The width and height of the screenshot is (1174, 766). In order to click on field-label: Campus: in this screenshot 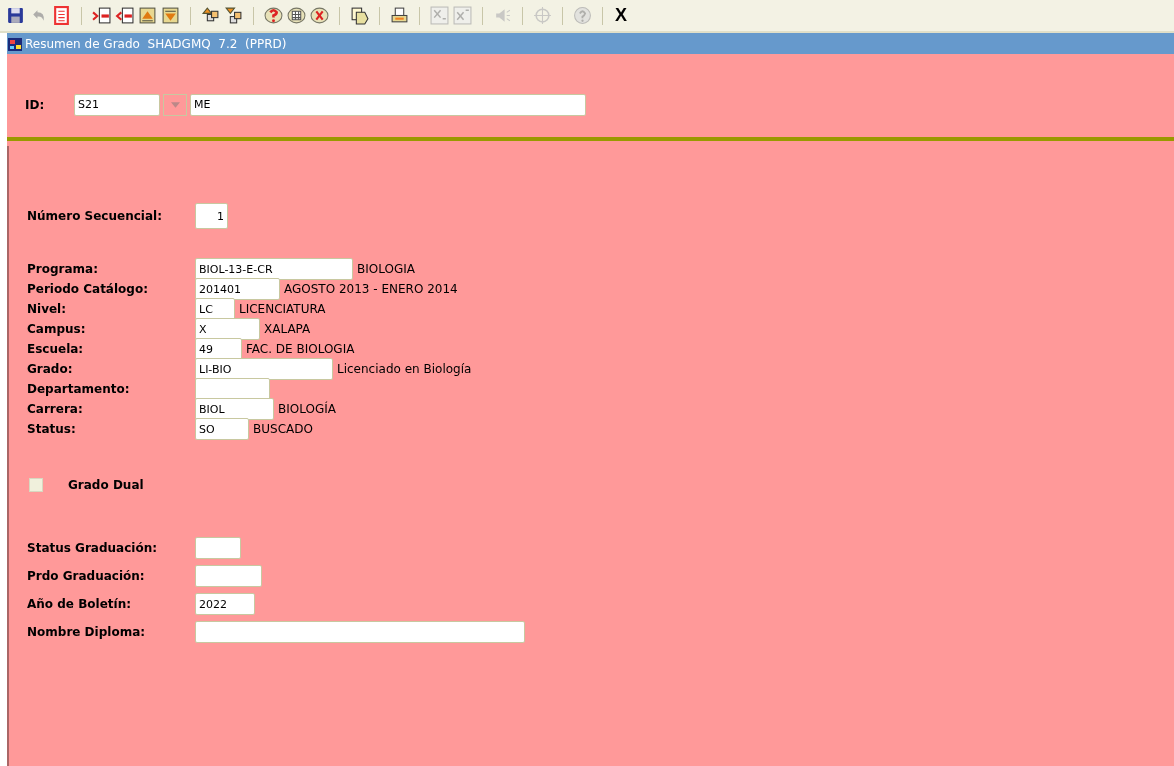, I will do `click(57, 329)`.